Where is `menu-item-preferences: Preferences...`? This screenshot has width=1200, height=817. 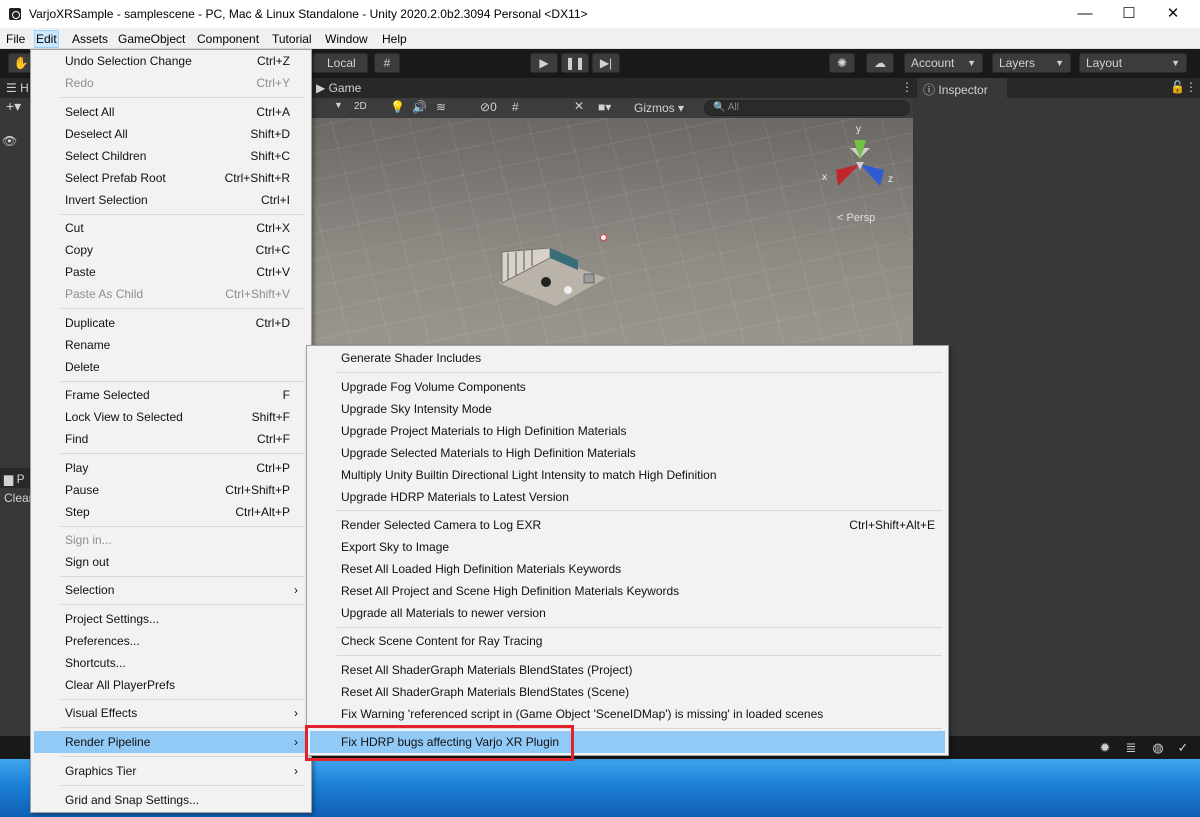 menu-item-preferences: Preferences... is located at coordinates (171, 641).